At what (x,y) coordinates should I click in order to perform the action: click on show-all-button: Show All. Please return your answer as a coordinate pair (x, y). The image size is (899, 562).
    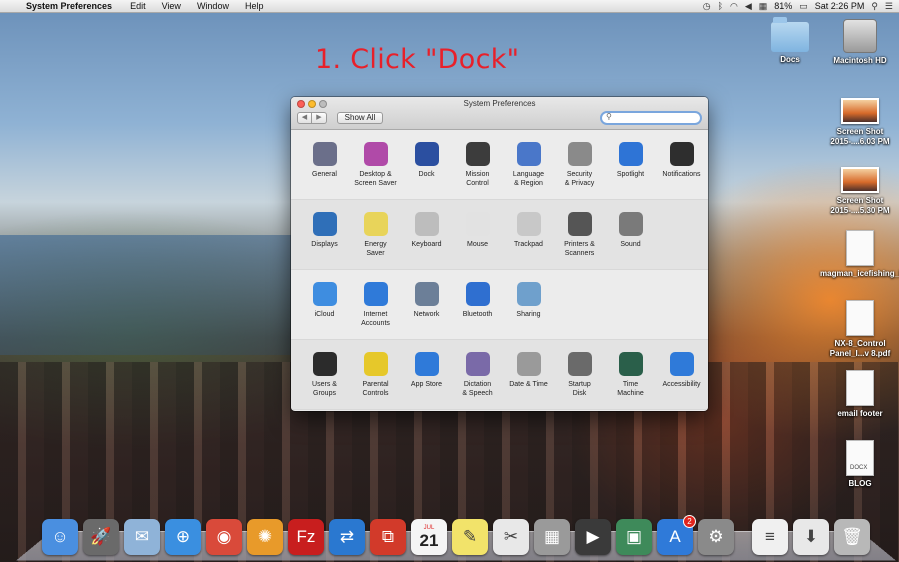
    Looking at the image, I should click on (360, 118).